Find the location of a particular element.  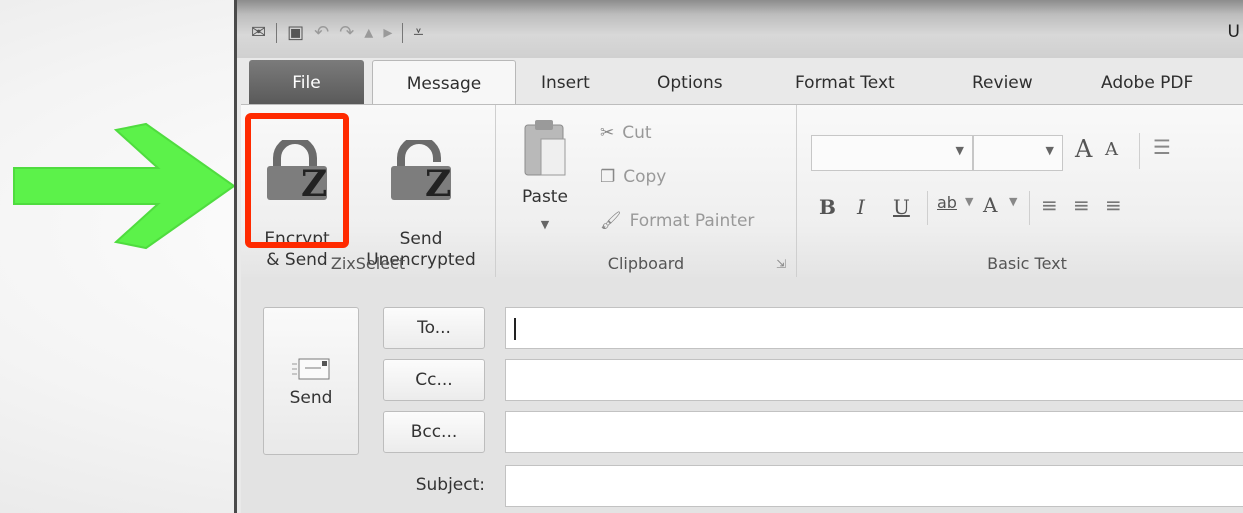

copy-icon: ❐ is located at coordinates (608, 177).